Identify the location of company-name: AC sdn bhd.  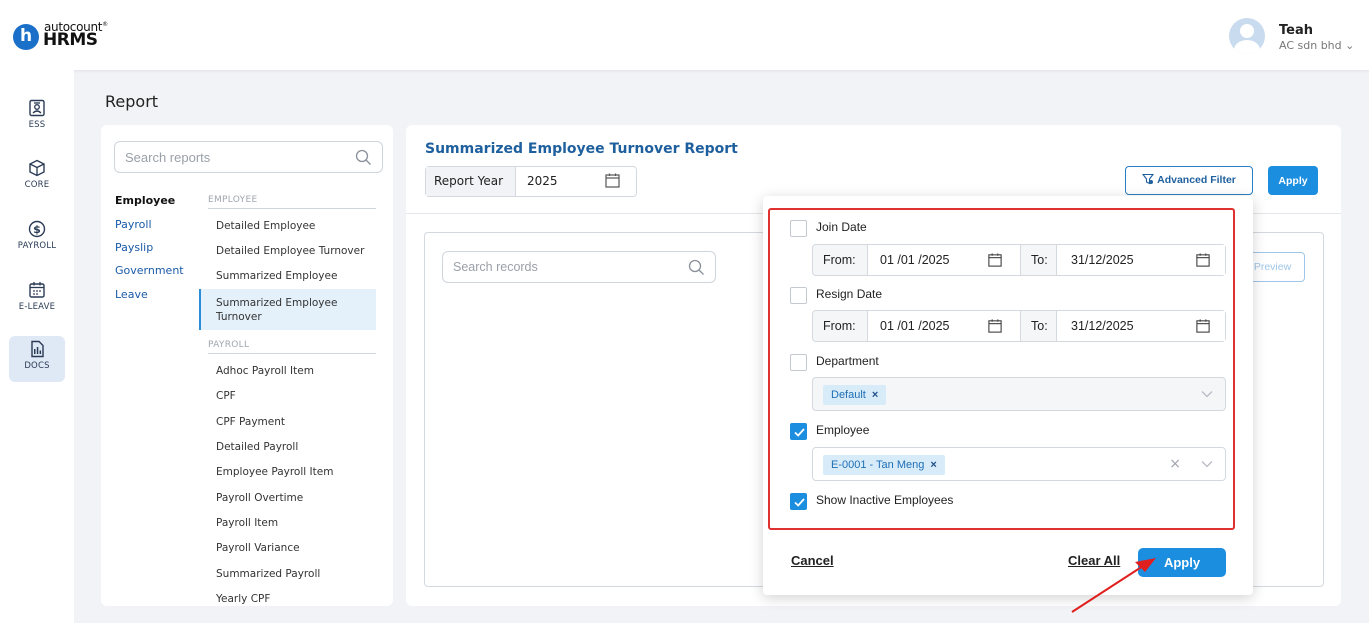
(1310, 45).